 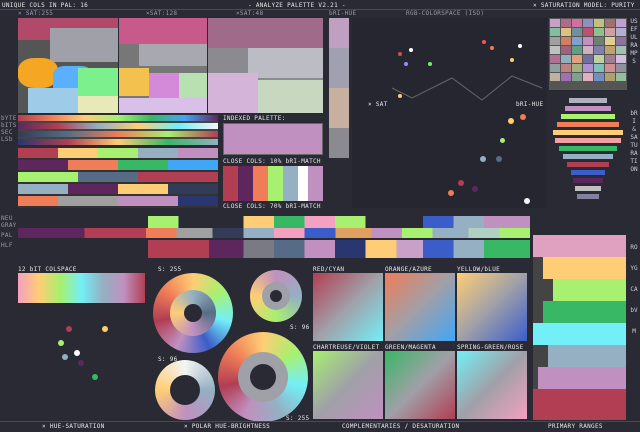 I want to click on pair-red-cyan-label: RED/CYAN, so click(x=329, y=269).